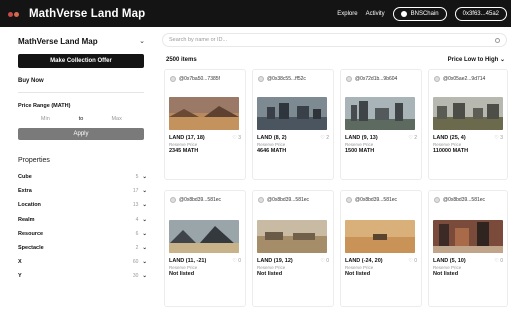 This screenshot has height=309, width=511. Describe the element at coordinates (275, 261) in the screenshot. I see `land-name: LAND (19, 12)` at that location.